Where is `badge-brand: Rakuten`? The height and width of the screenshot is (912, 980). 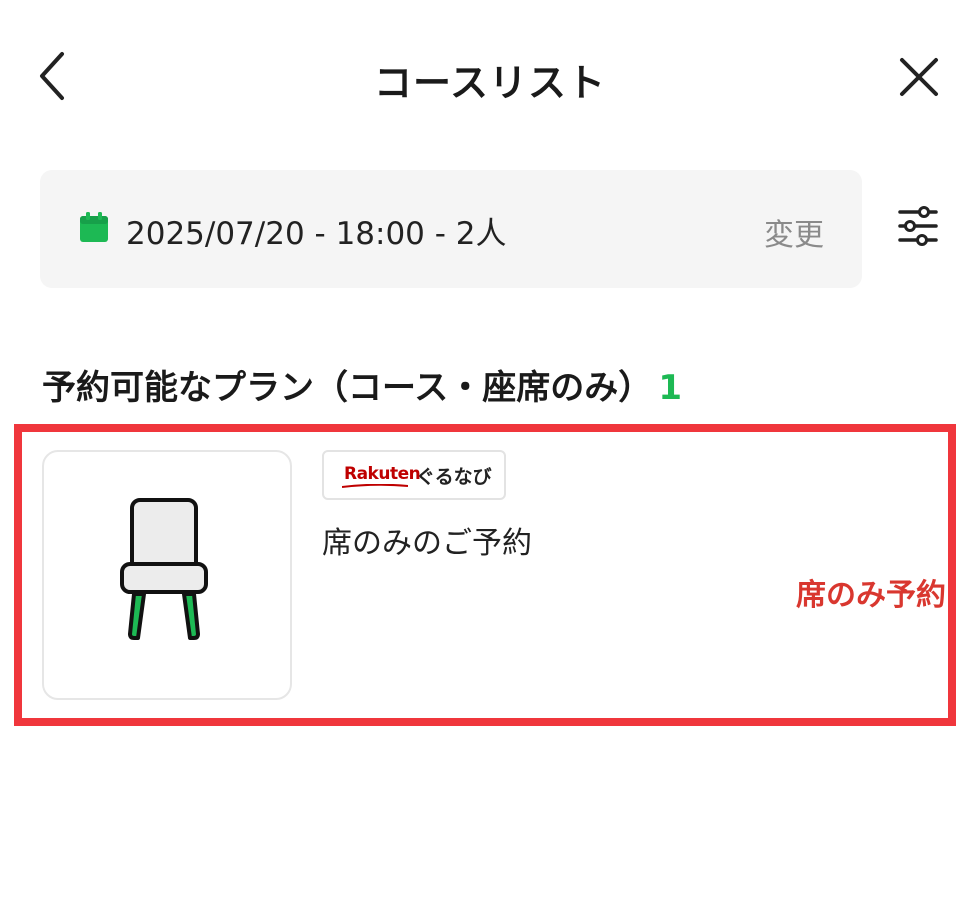
badge-brand: Rakuten is located at coordinates (382, 474).